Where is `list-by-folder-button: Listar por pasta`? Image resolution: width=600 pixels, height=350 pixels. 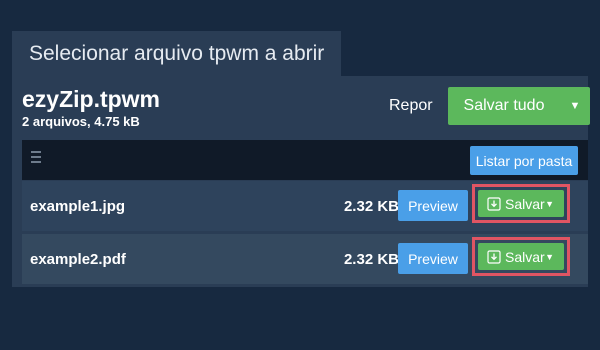
list-by-folder-button: Listar por pasta is located at coordinates (524, 160).